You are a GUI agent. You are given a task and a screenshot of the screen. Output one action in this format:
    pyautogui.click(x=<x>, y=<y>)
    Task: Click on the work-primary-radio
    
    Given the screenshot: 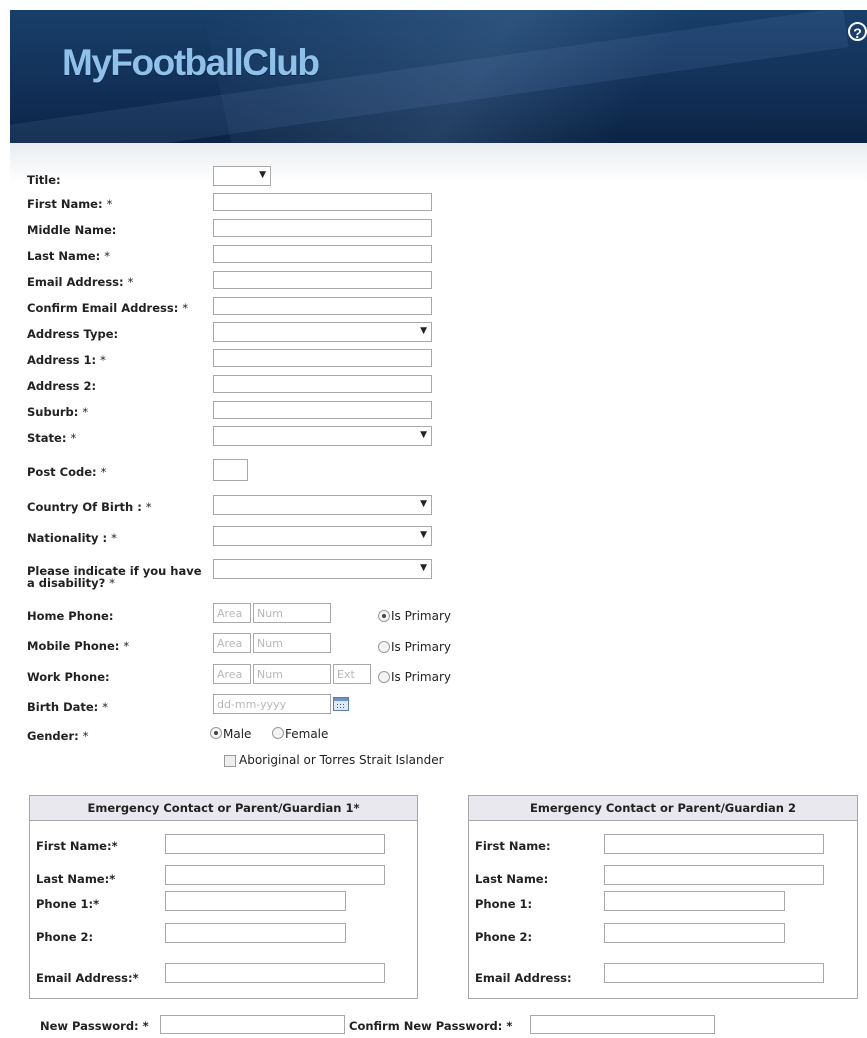 What is the action you would take?
    pyautogui.click(x=384, y=677)
    